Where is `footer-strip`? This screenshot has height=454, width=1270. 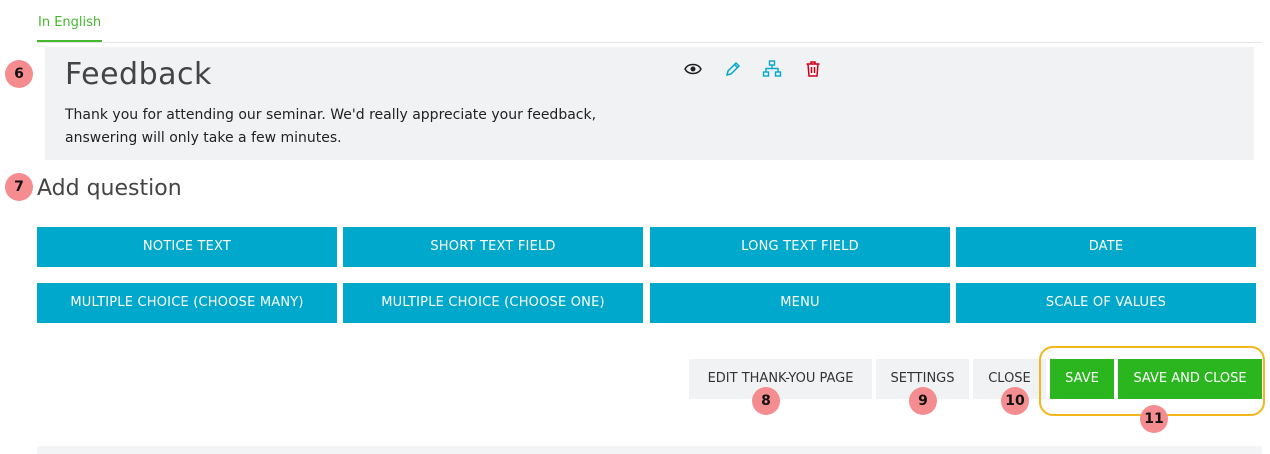 footer-strip is located at coordinates (649, 450).